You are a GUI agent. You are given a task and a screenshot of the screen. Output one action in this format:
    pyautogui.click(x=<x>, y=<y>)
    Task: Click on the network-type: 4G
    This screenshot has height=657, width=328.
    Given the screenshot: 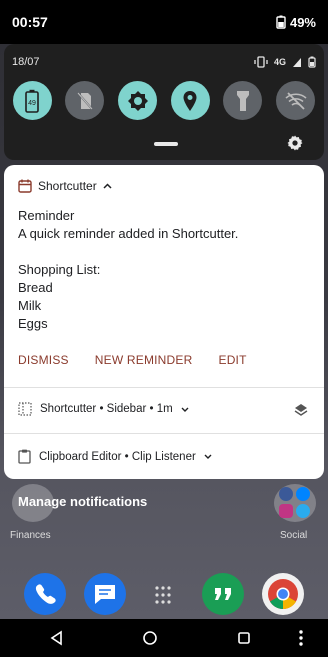 What is the action you would take?
    pyautogui.click(x=279, y=62)
    